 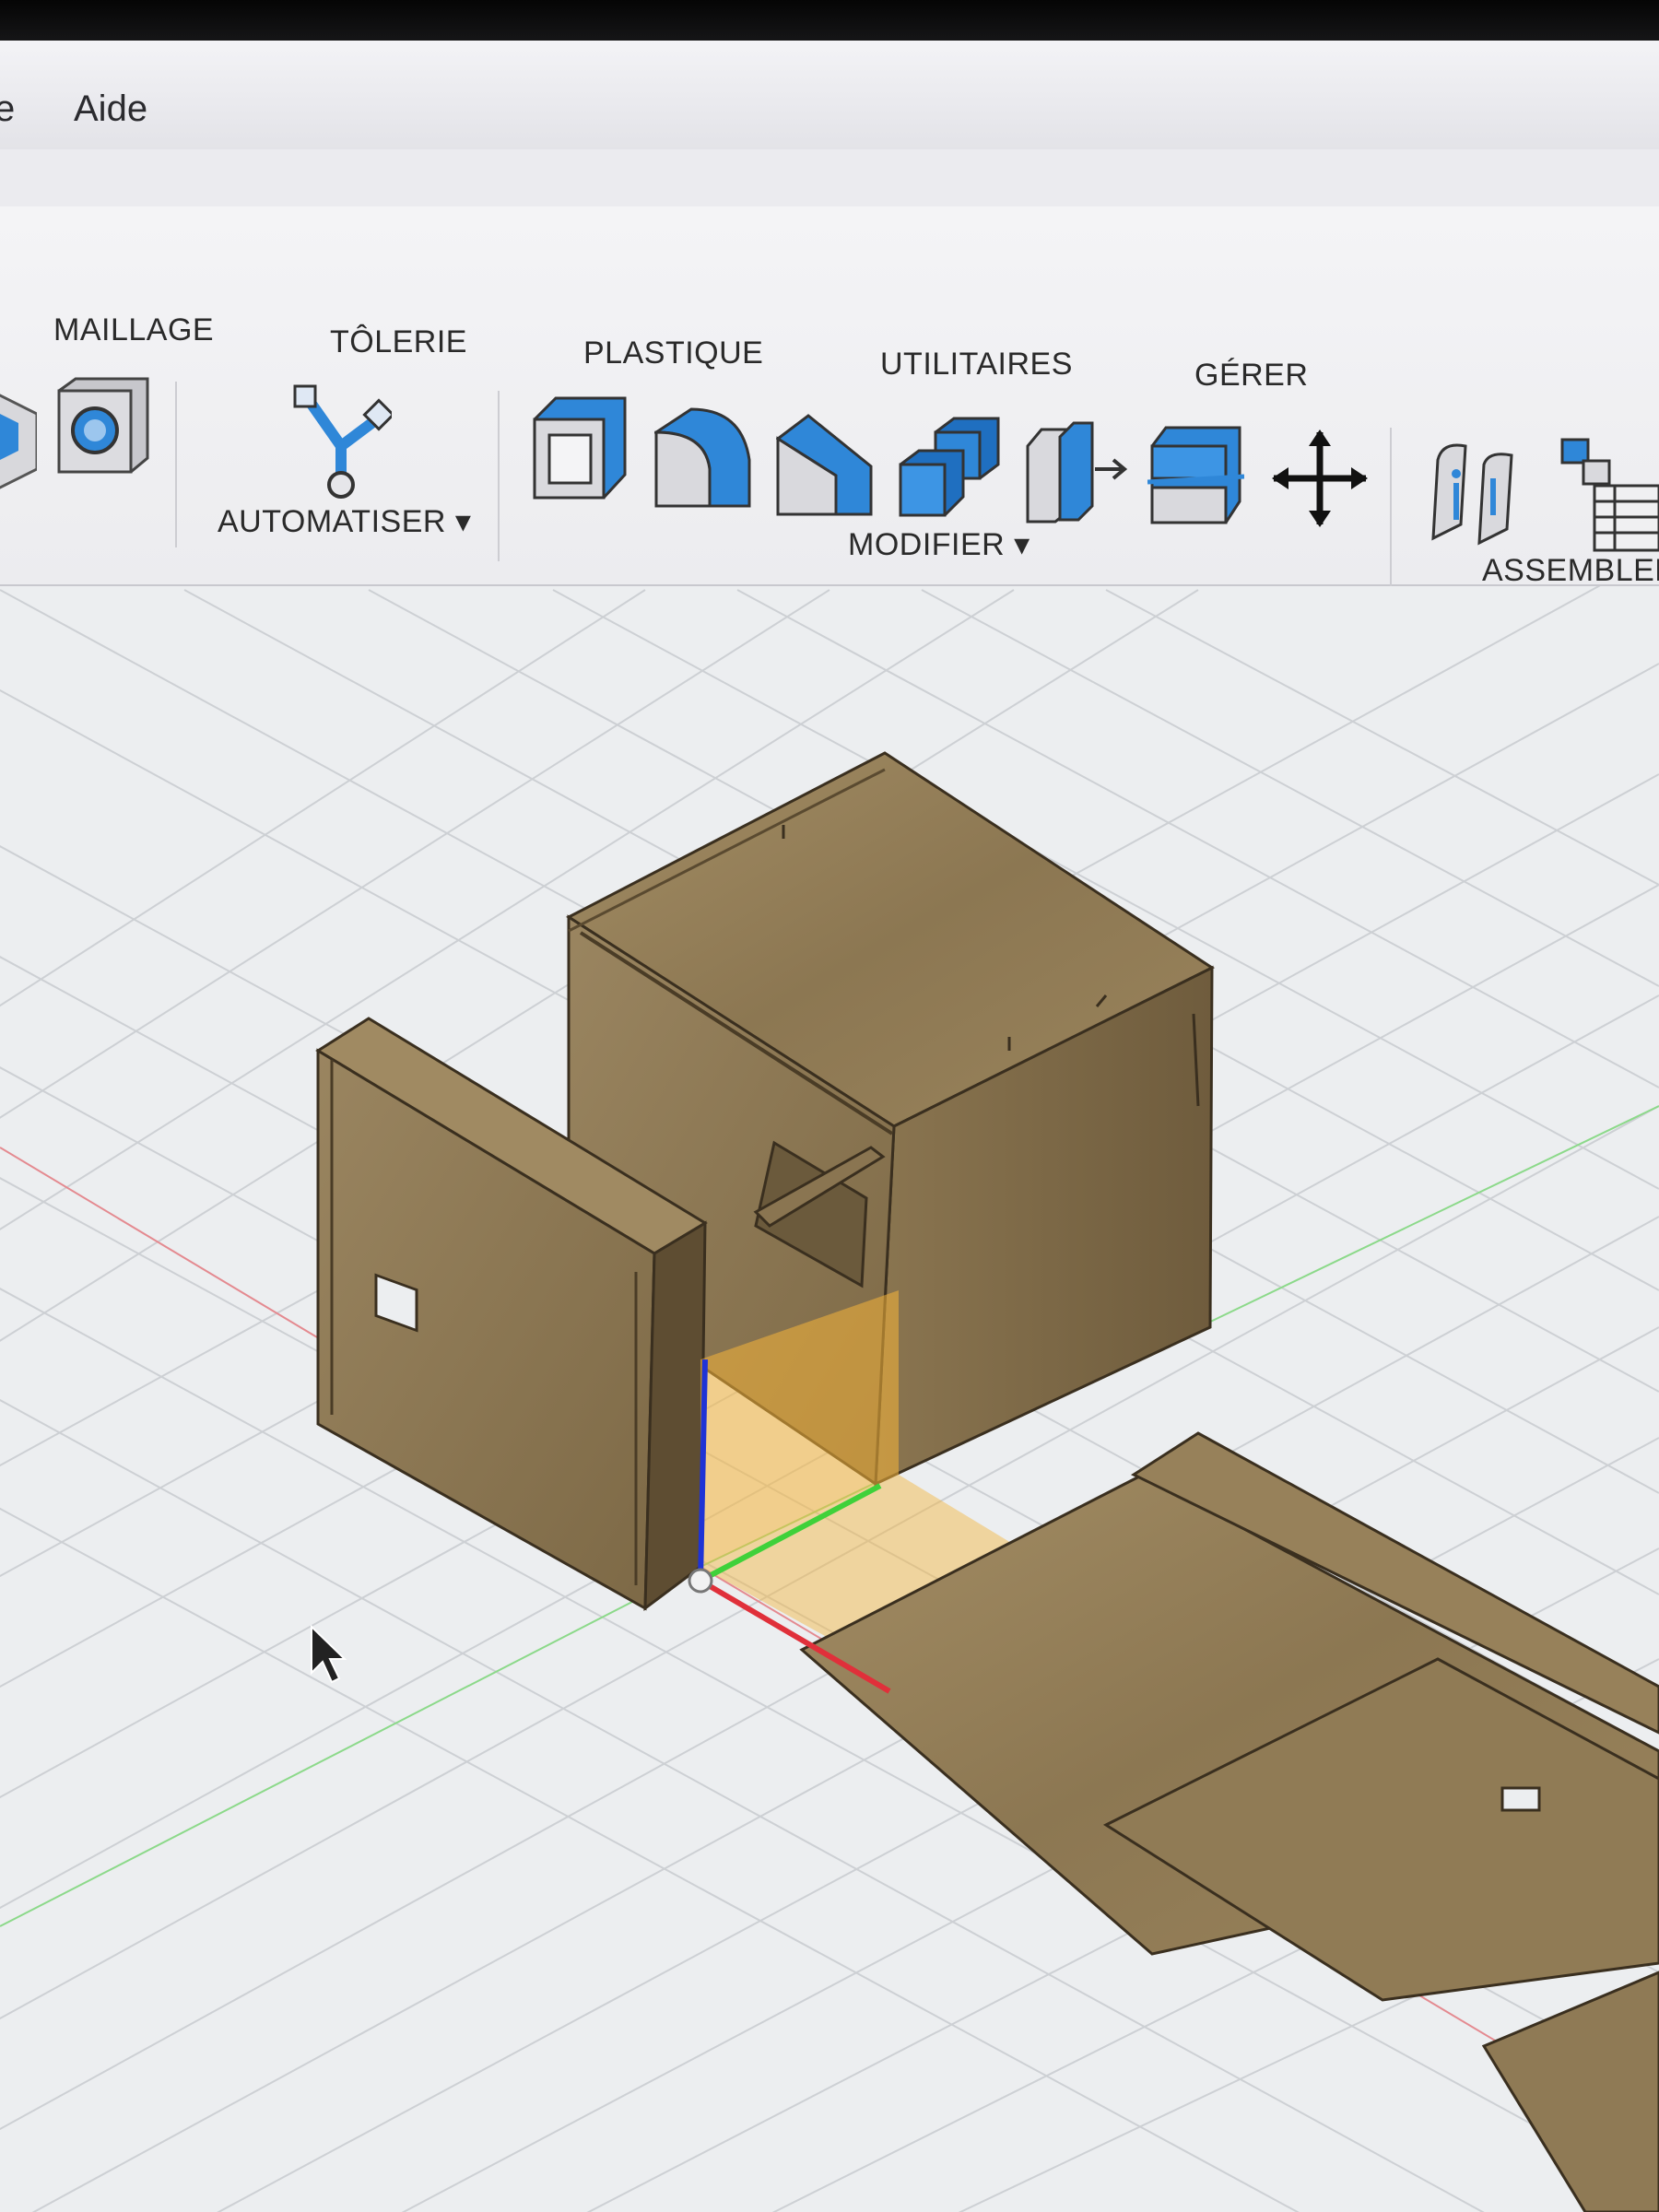 I want to click on menu-bar: e Aide, so click(x=829, y=96).